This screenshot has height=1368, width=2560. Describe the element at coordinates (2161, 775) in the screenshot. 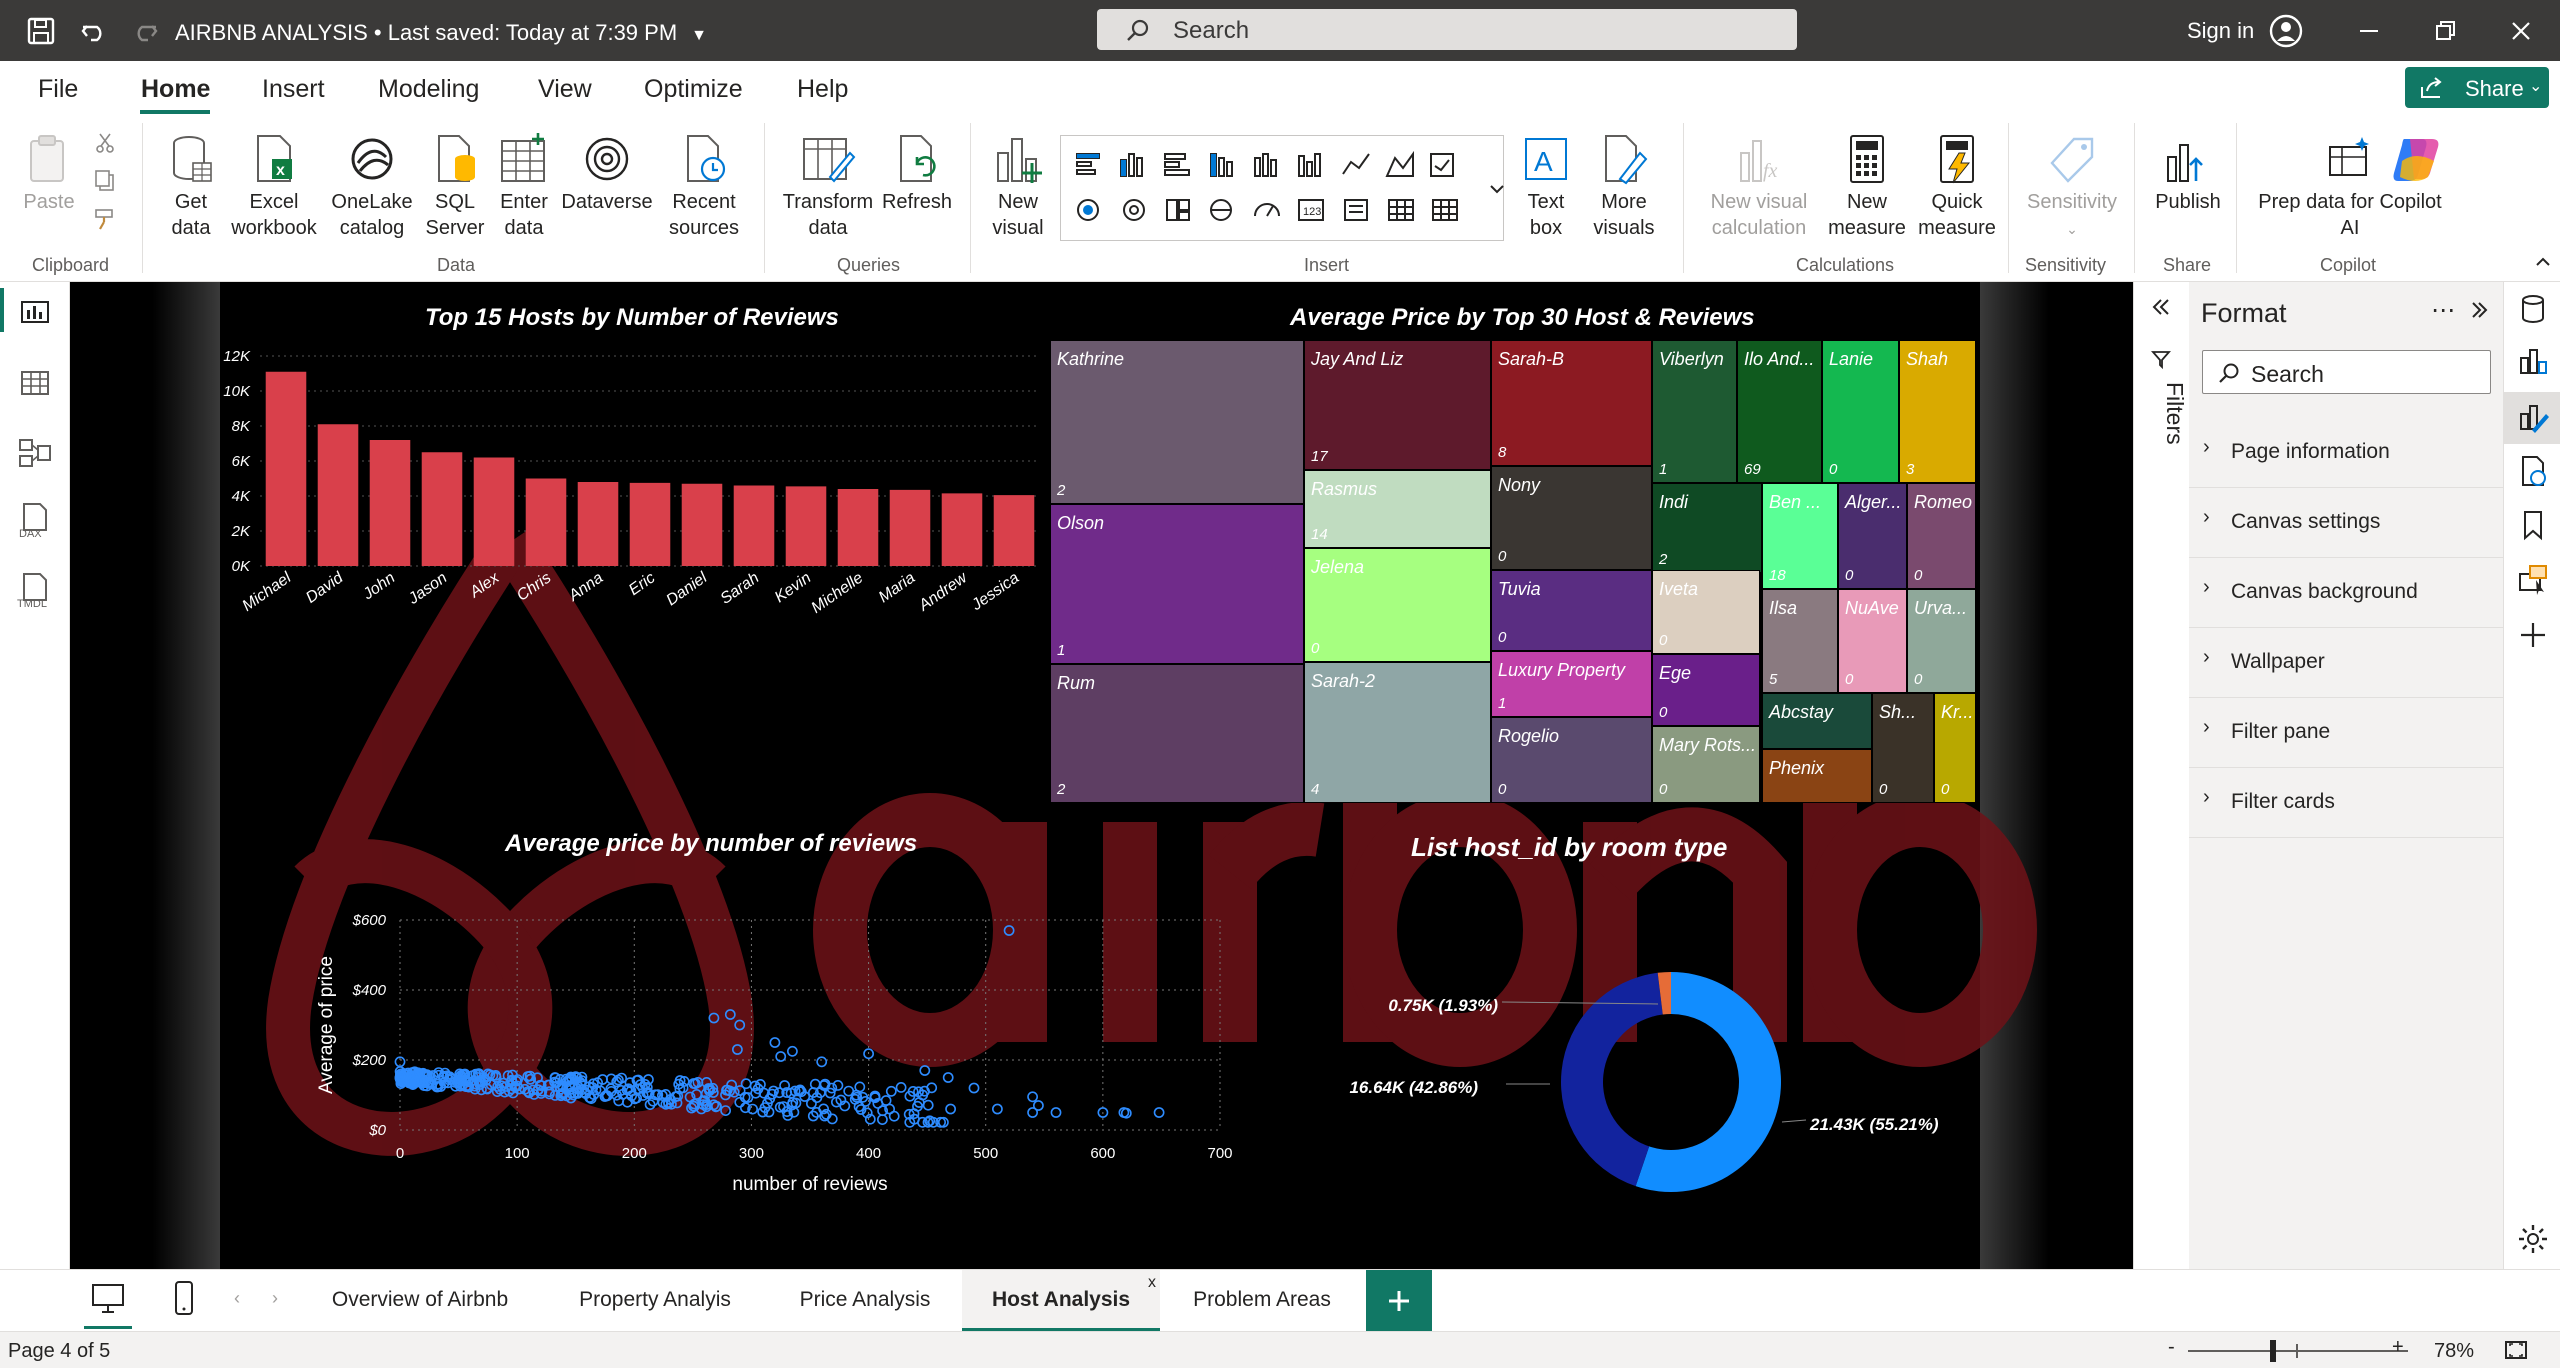

I see `filters-pane-collapsed: Filters` at that location.